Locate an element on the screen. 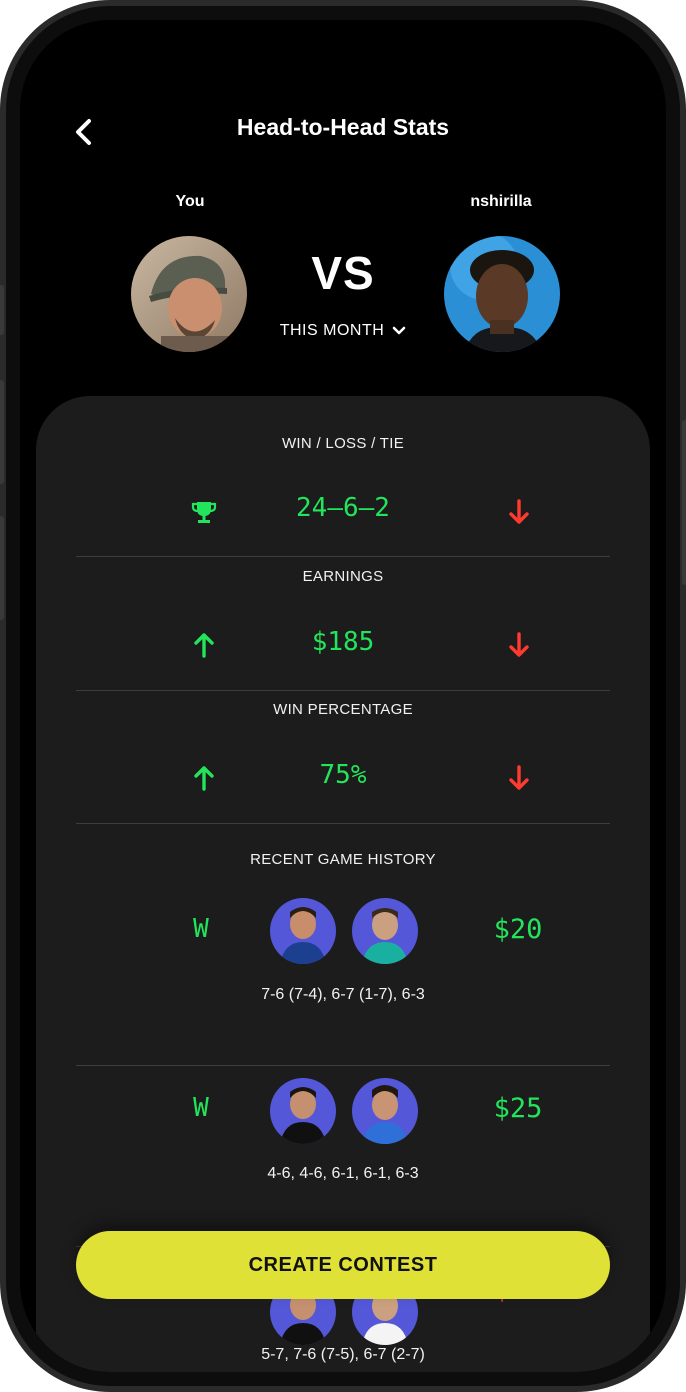  avatar-you-image is located at coordinates (189, 294).